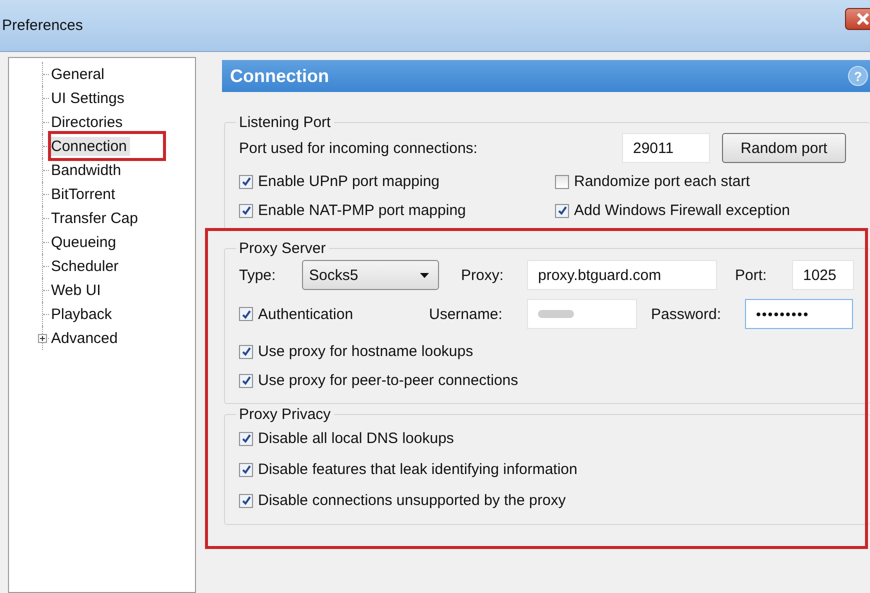  Describe the element at coordinates (784, 148) in the screenshot. I see `random-port-button: Random port` at that location.